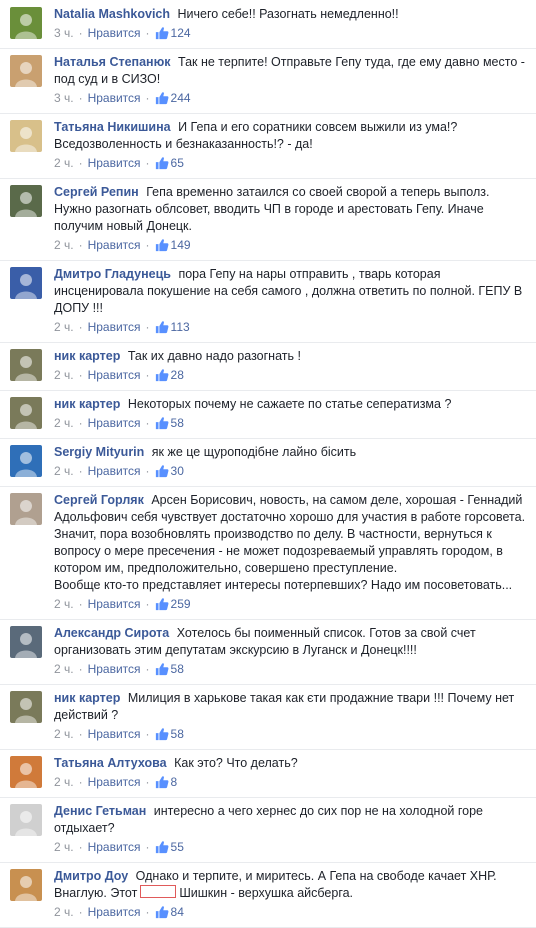 The image size is (536, 928). I want to click on comment-author: Татьяна Никишина, so click(112, 127).